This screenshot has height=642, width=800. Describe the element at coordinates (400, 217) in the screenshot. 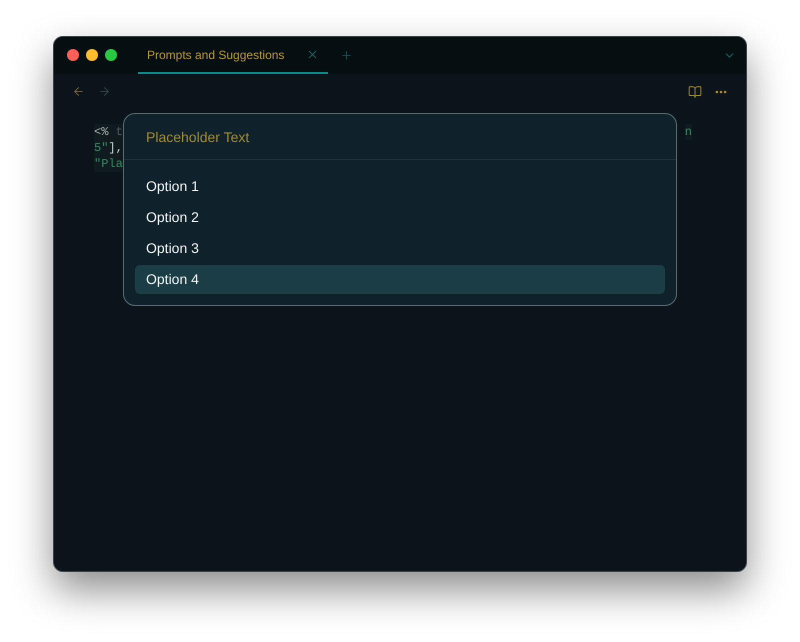

I see `option-item: Option 2` at that location.